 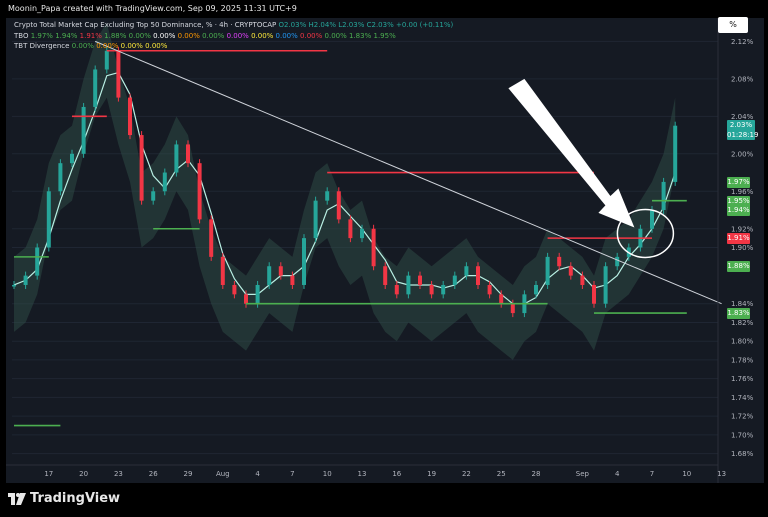 I want to click on tradingview-logo-text: TradingView, so click(x=75, y=498).